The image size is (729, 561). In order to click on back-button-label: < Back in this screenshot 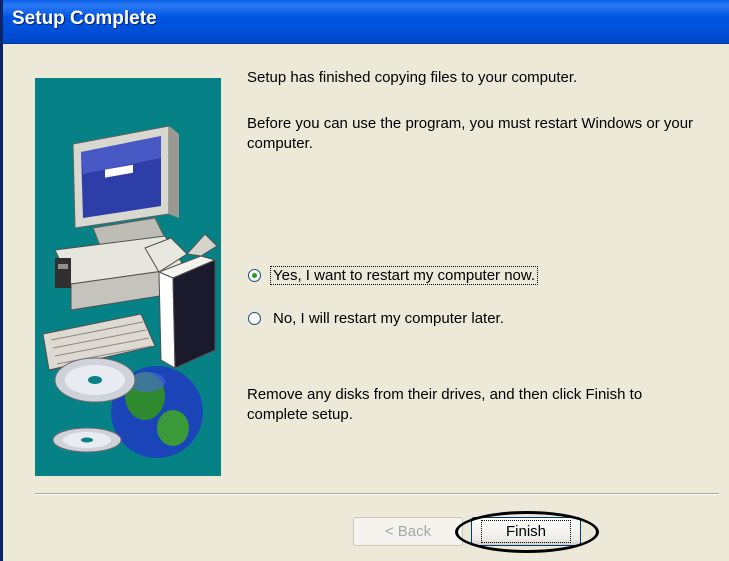, I will do `click(408, 531)`.